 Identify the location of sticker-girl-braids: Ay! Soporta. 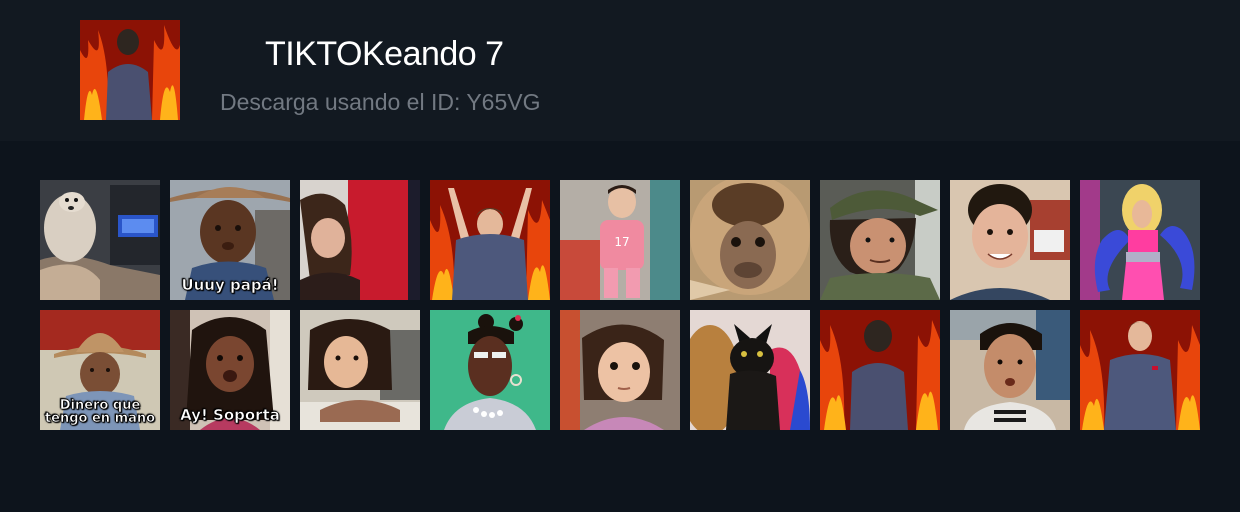
(230, 370).